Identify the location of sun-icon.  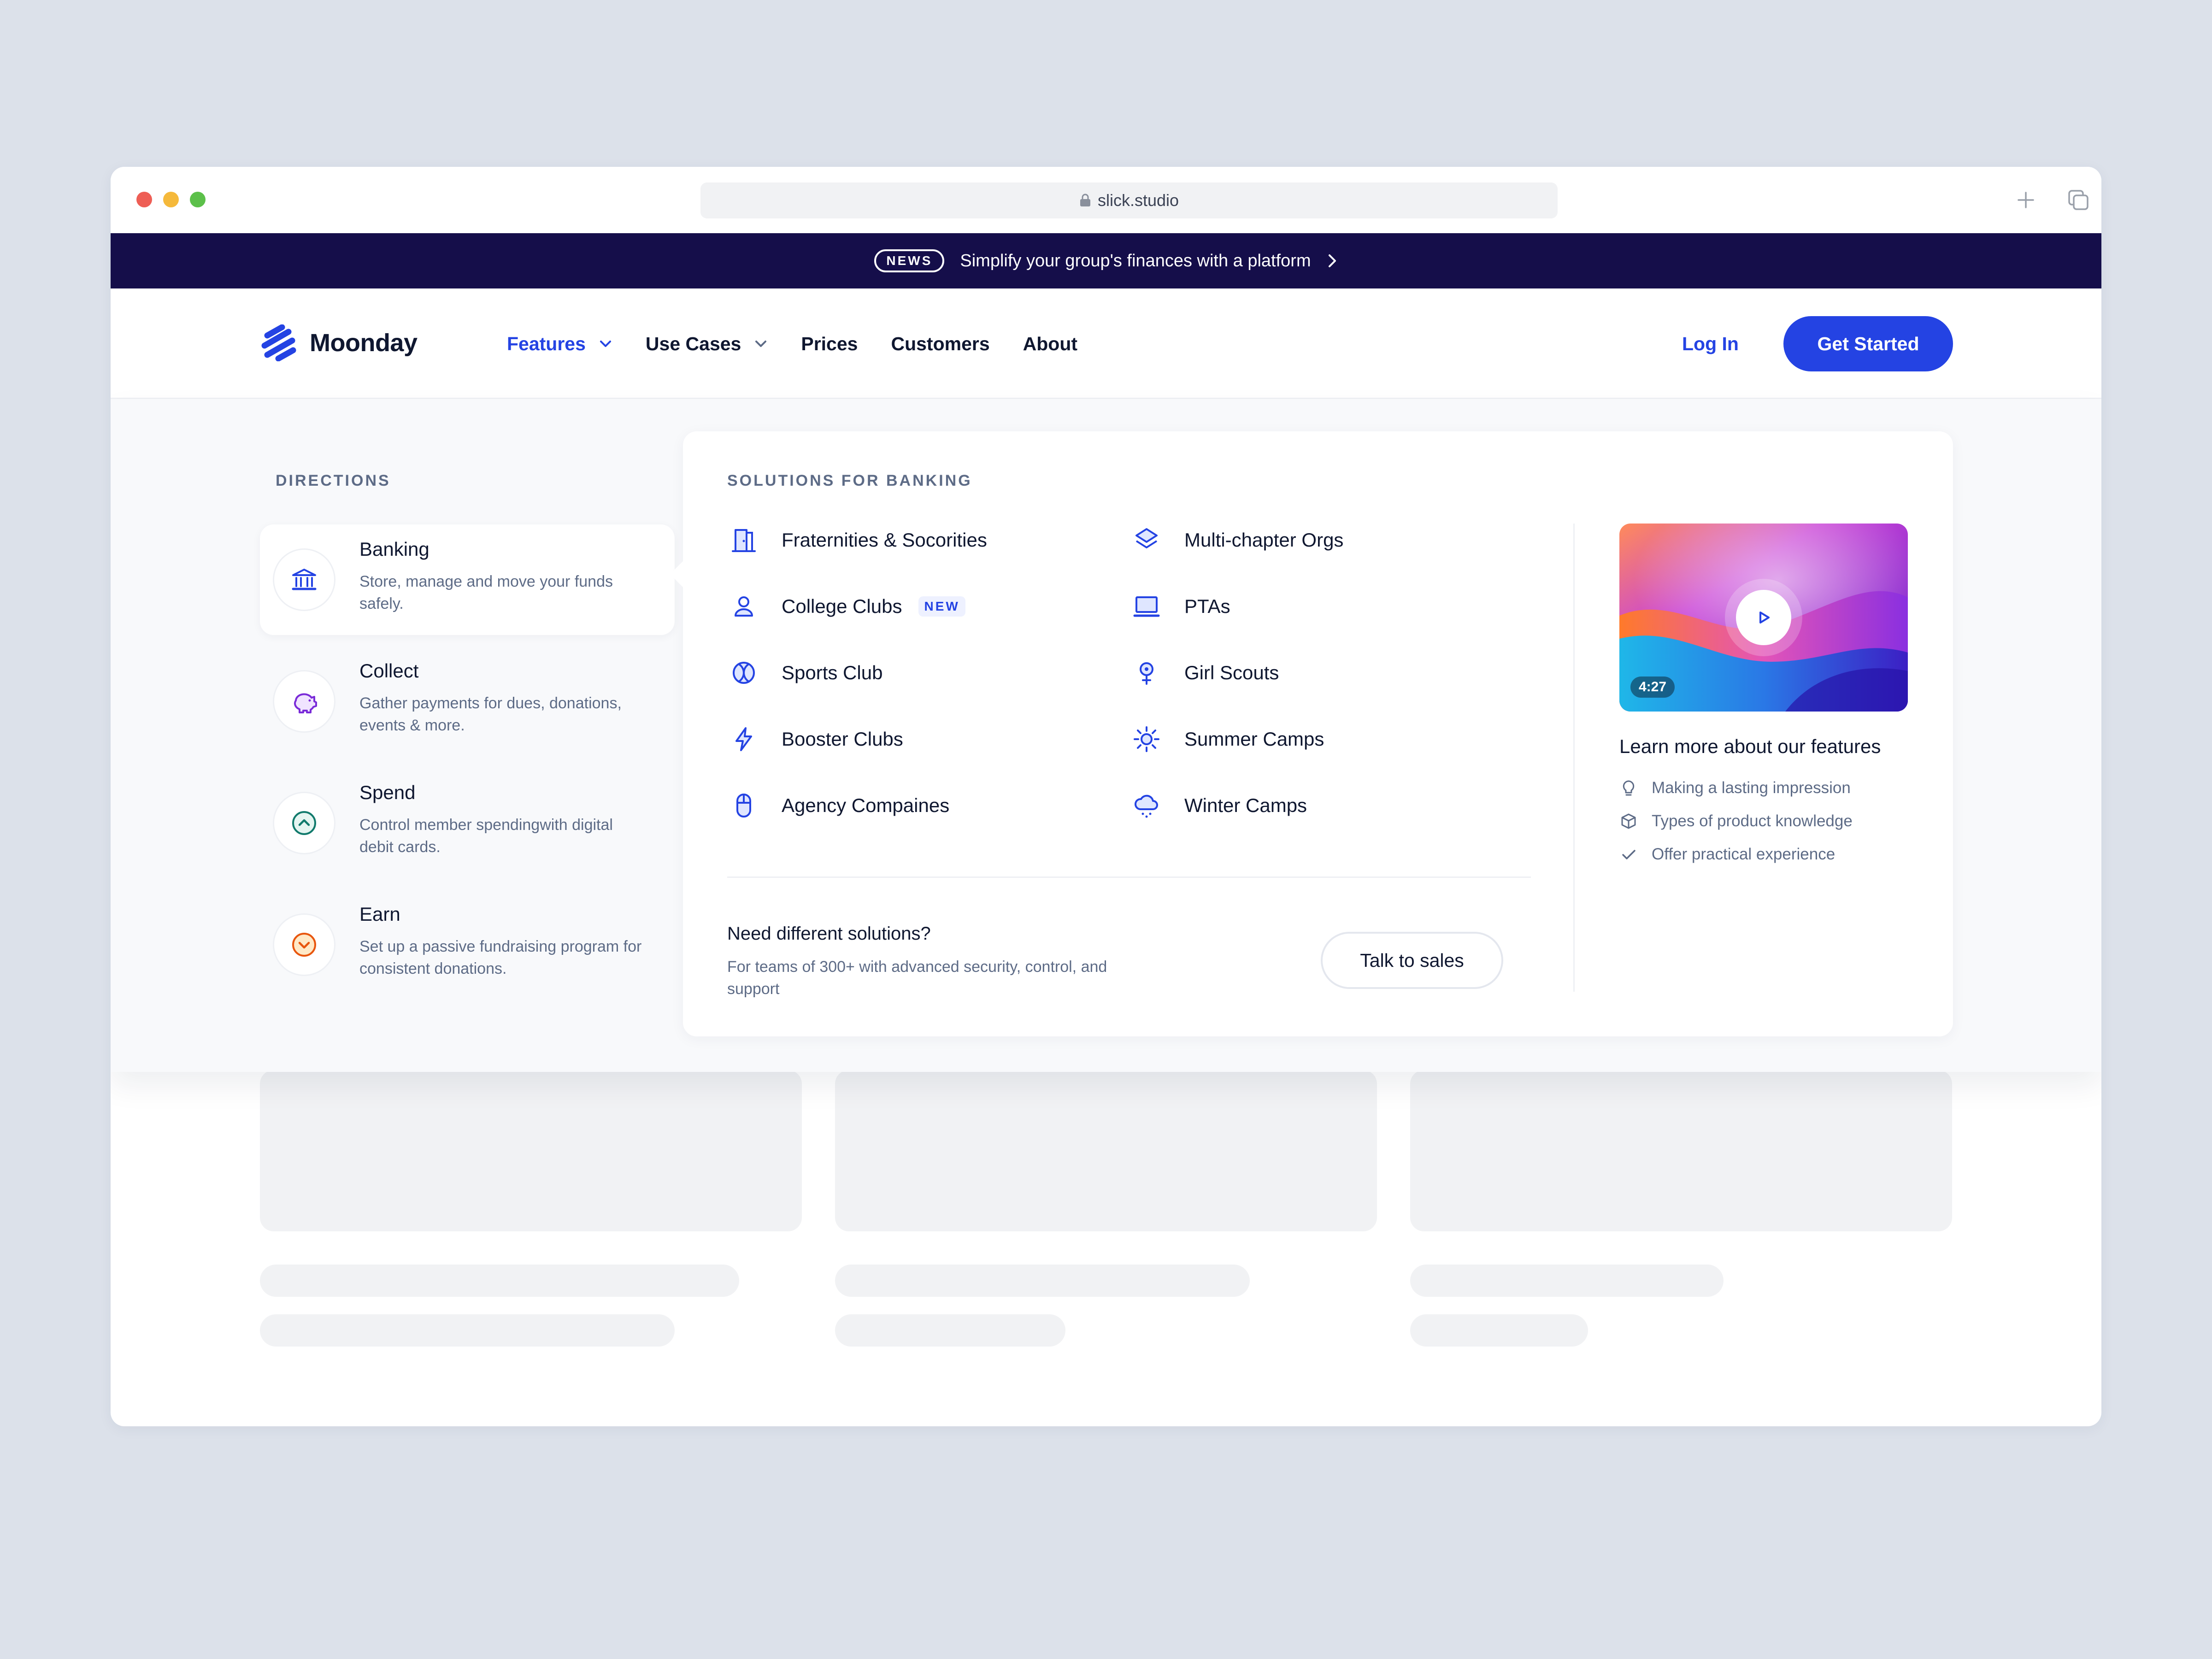
(1146, 739).